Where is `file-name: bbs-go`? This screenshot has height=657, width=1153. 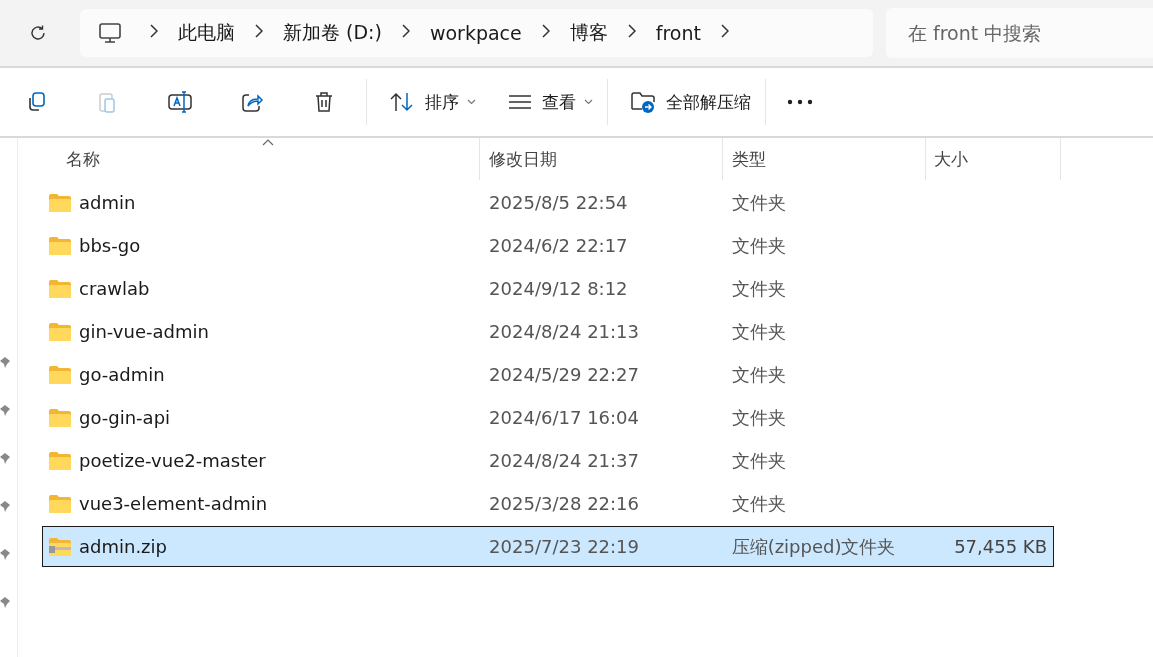 file-name: bbs-go is located at coordinates (110, 245).